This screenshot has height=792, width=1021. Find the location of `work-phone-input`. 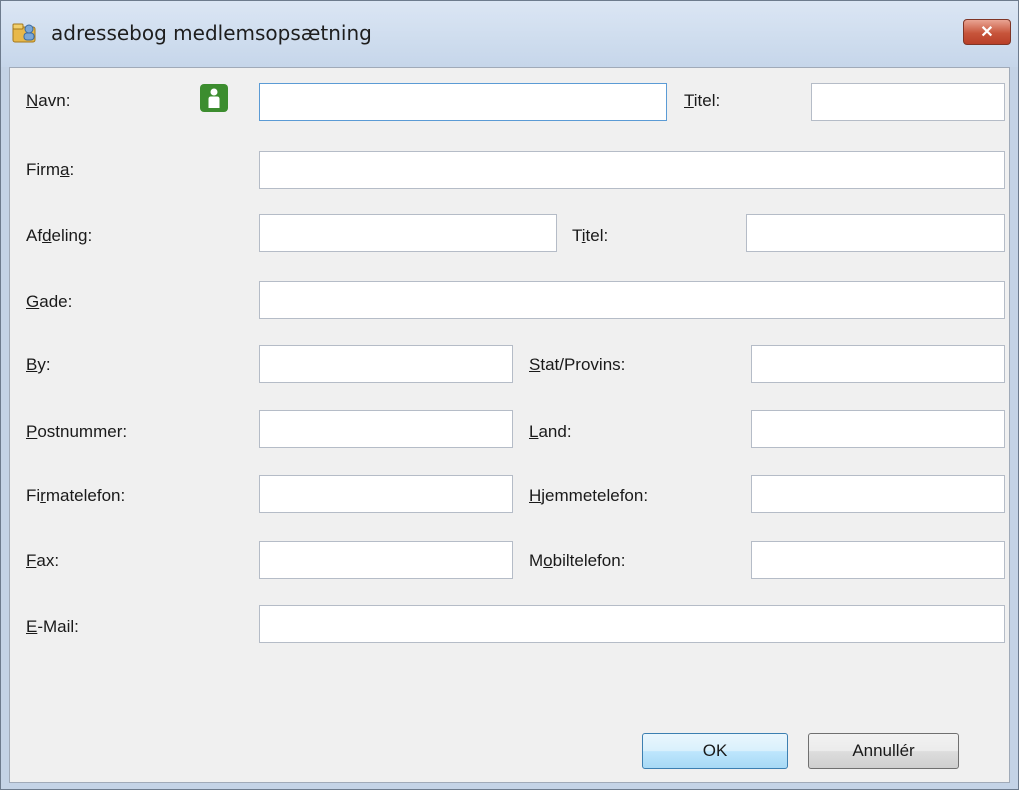

work-phone-input is located at coordinates (386, 494).